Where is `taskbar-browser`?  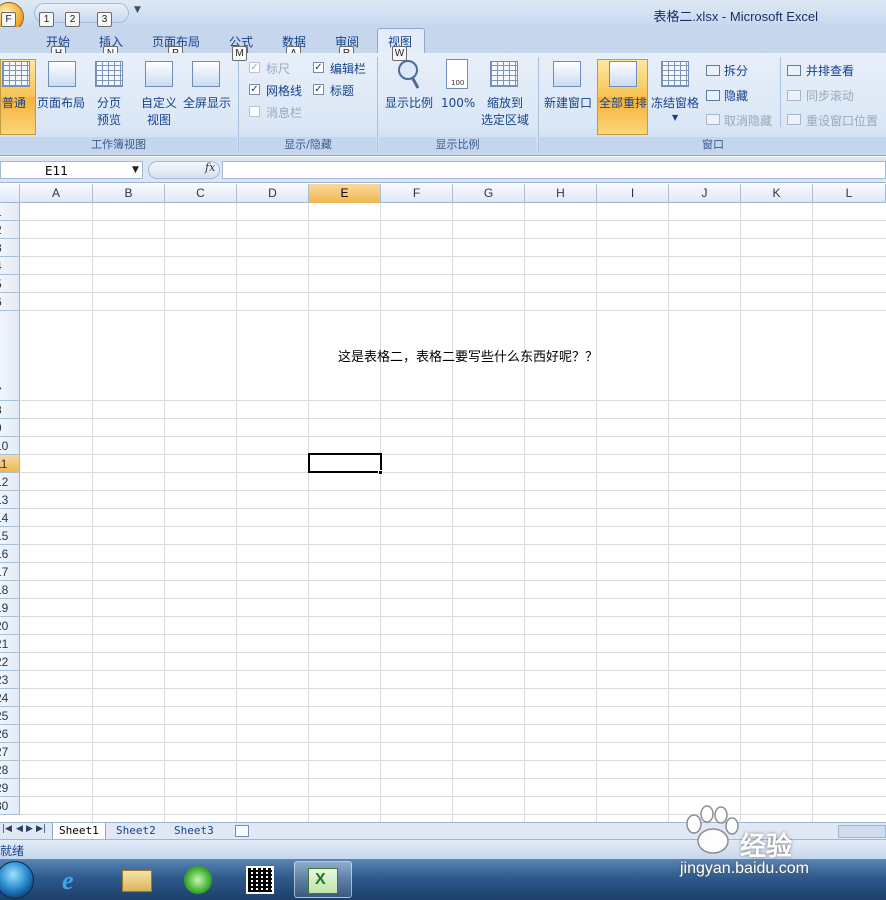
taskbar-browser is located at coordinates (199, 879).